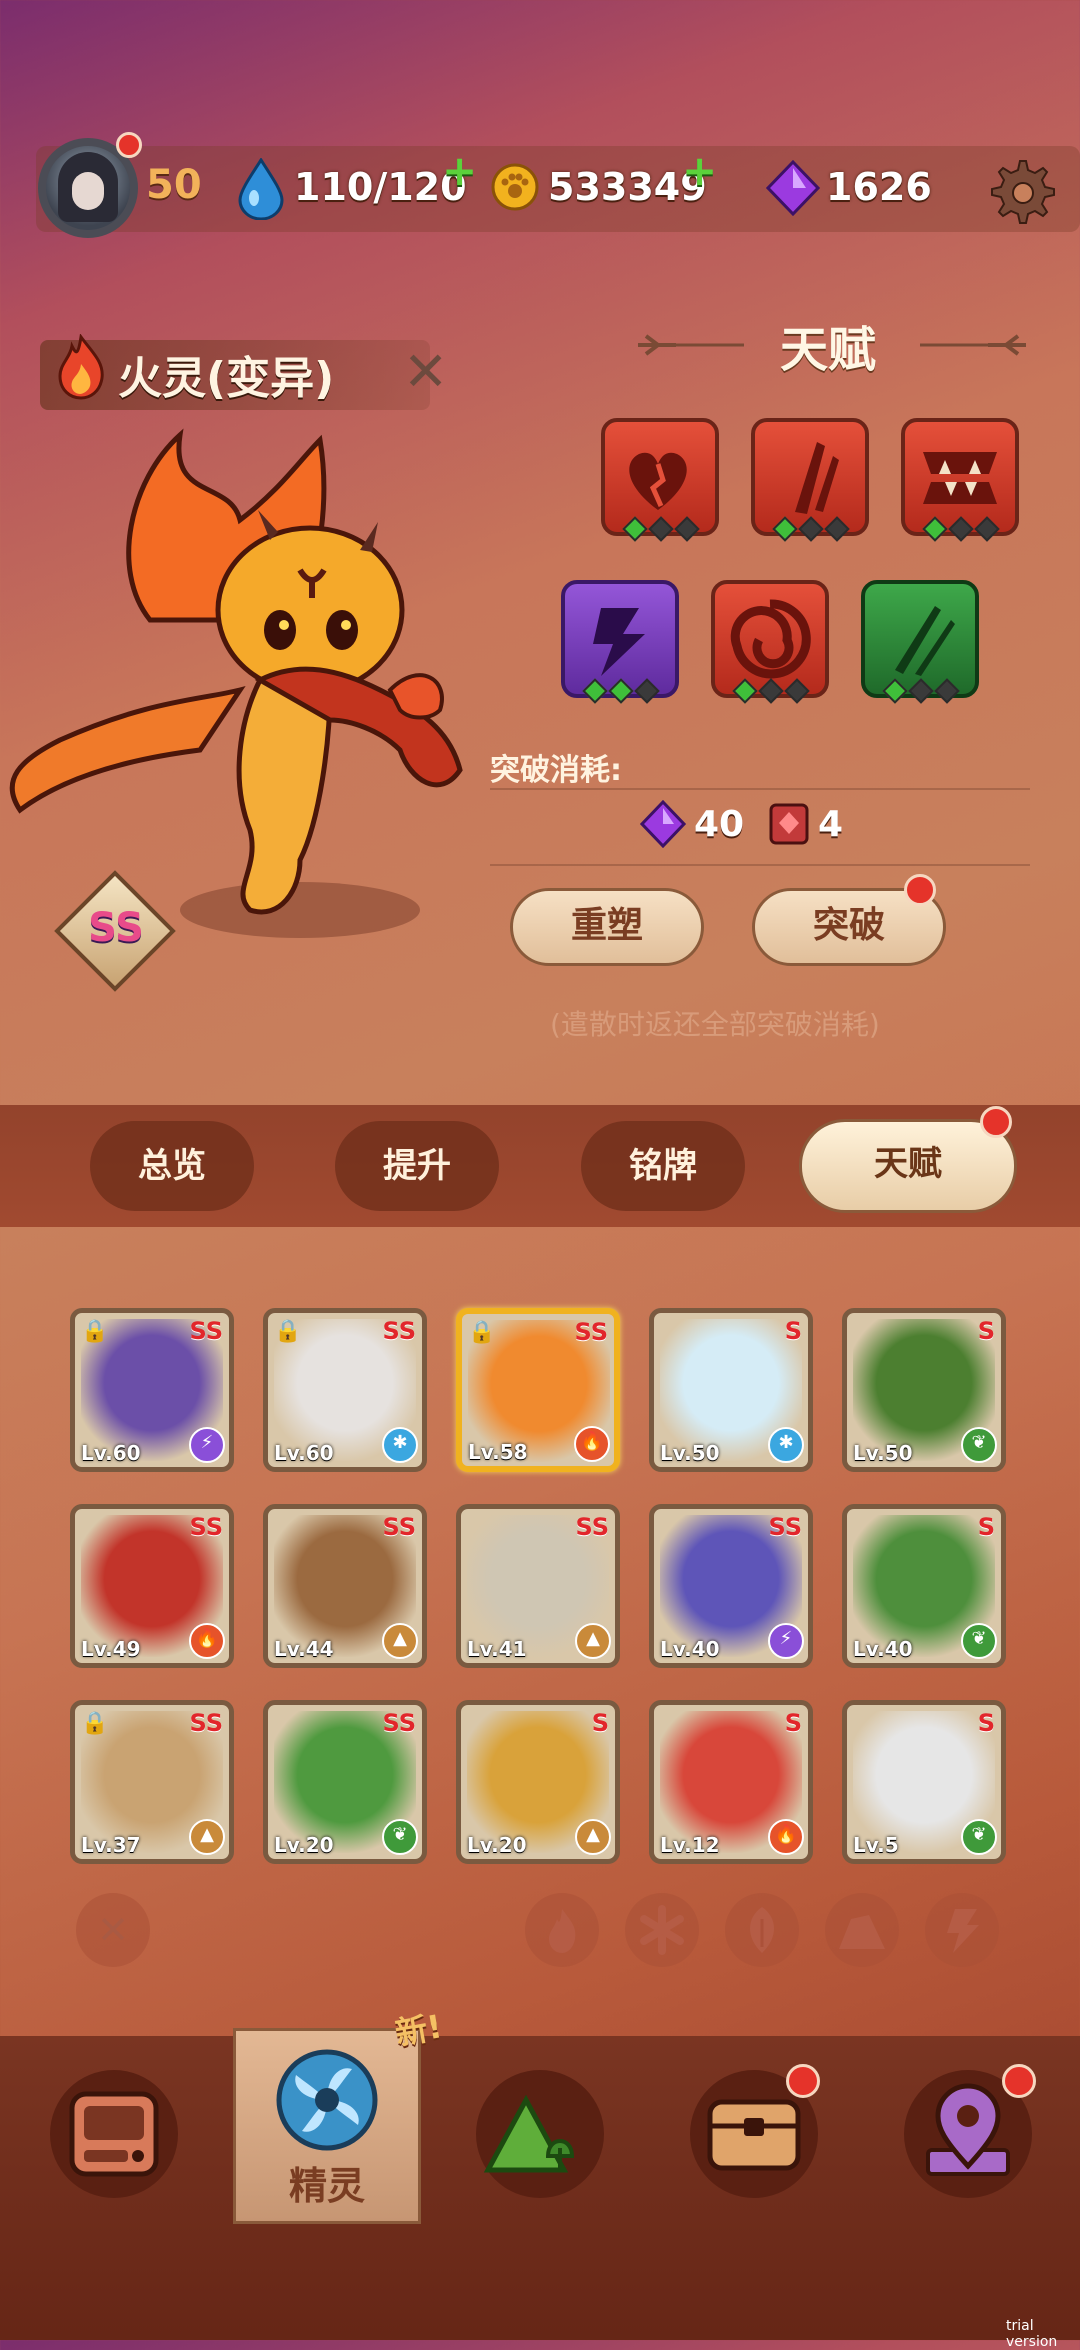 This screenshot has height=2350, width=1080. Describe the element at coordinates (556, 770) in the screenshot. I see `breakthrough-cost-label: 突破消耗:` at that location.